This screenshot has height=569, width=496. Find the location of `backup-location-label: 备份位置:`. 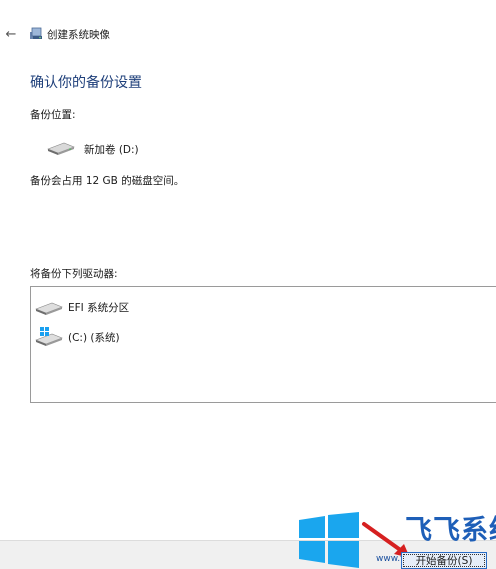

backup-location-label: 备份位置: is located at coordinates (53, 115).